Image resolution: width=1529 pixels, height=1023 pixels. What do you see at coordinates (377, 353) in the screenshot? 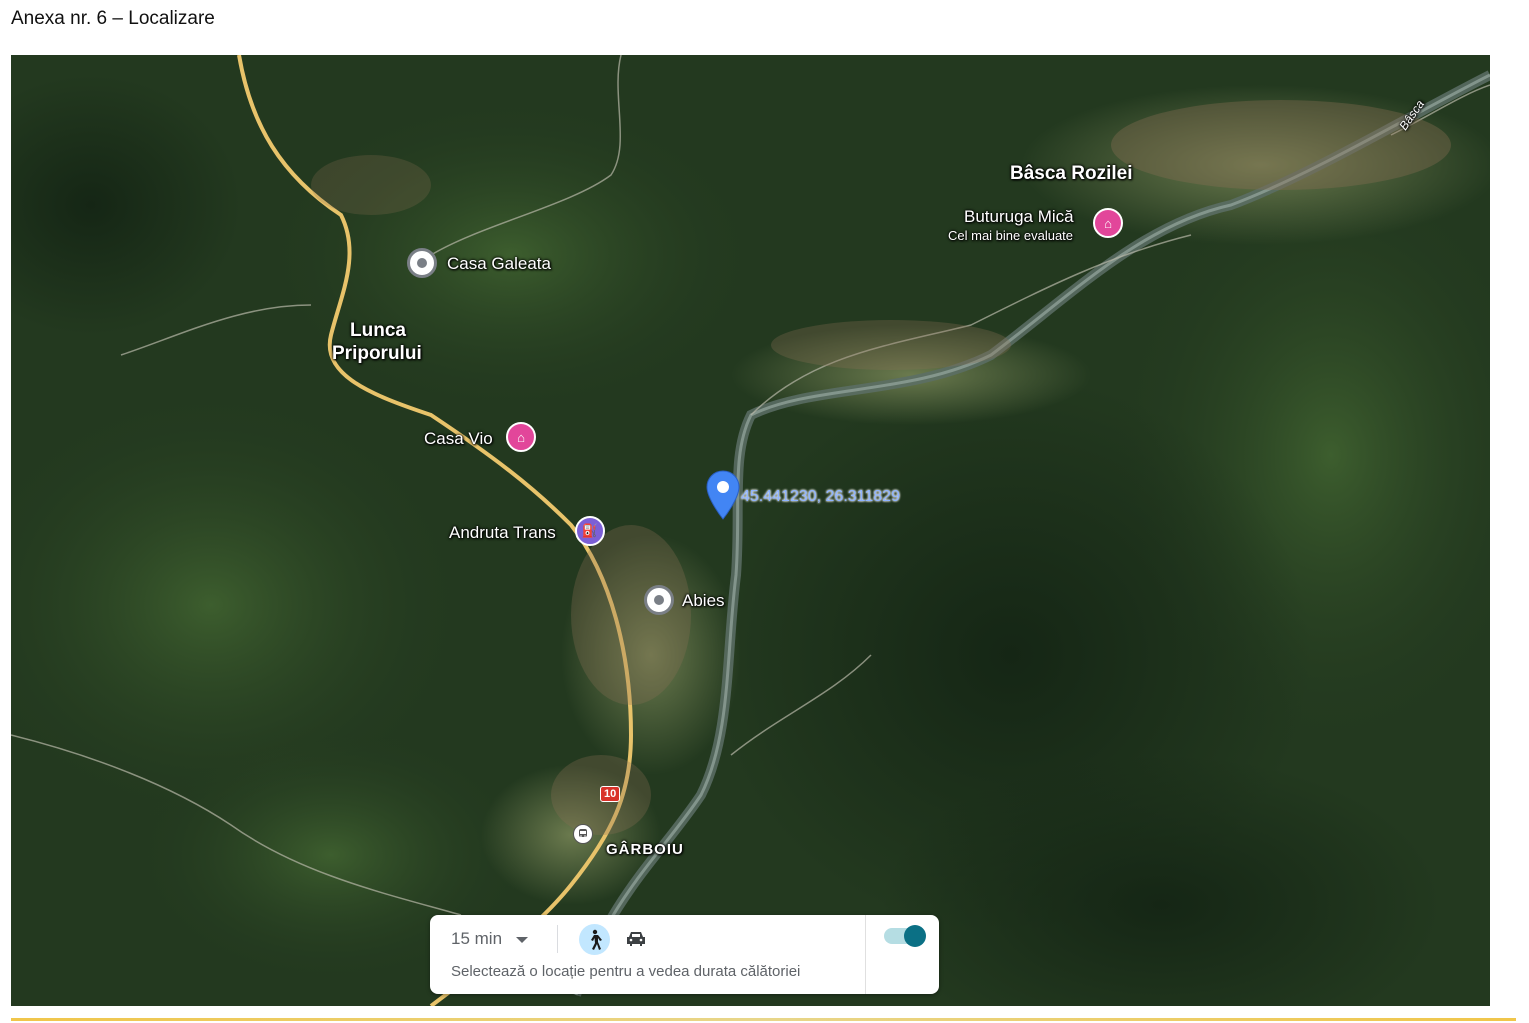
I see `lunca-label-line2: Priporului` at bounding box center [377, 353].